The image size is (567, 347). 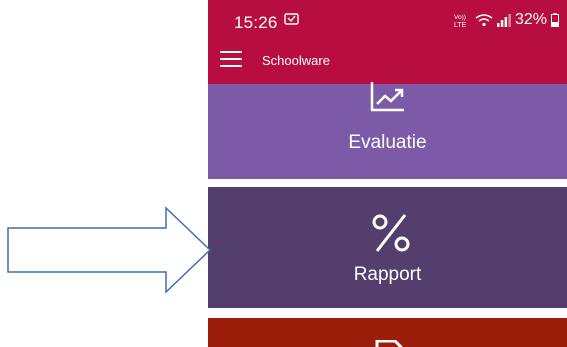 I want to click on volte-icon: Vo)) LTE, so click(x=460, y=21).